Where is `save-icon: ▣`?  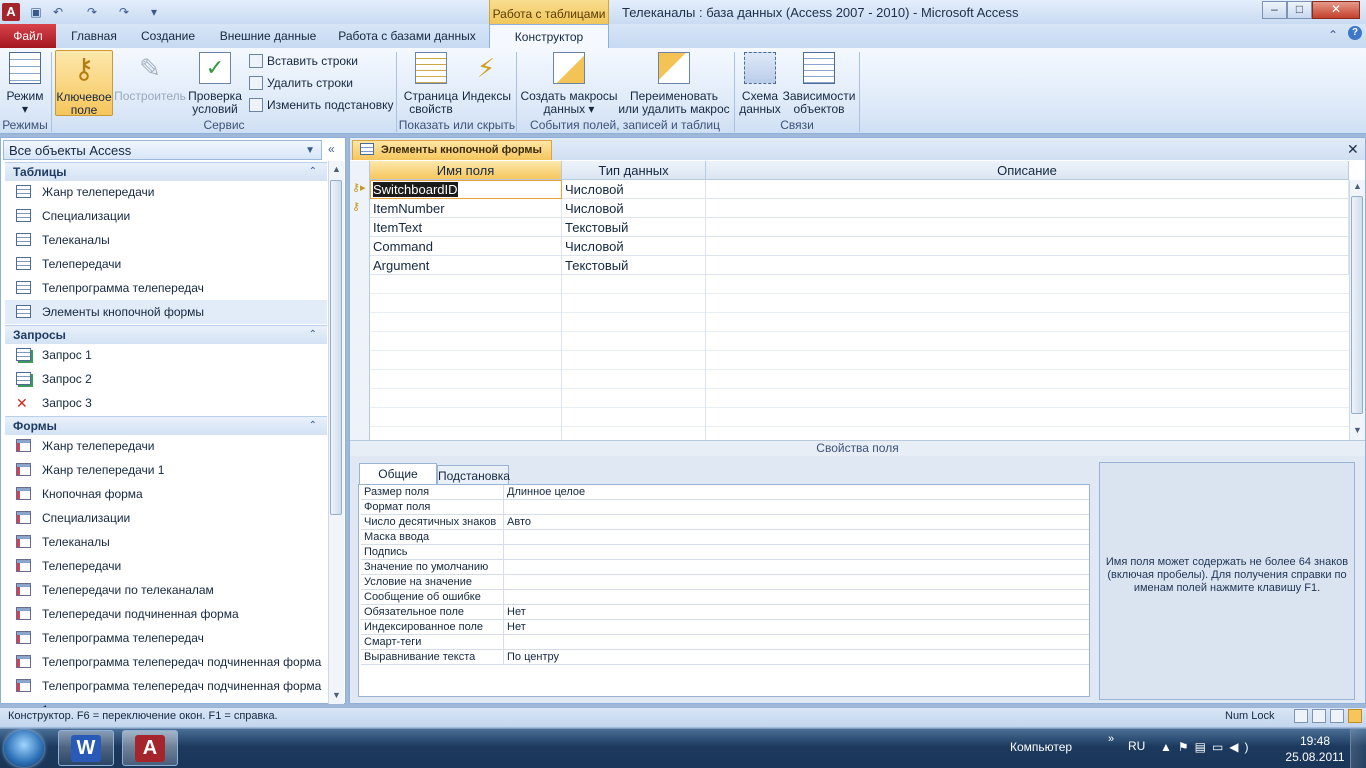
save-icon: ▣ is located at coordinates (36, 12).